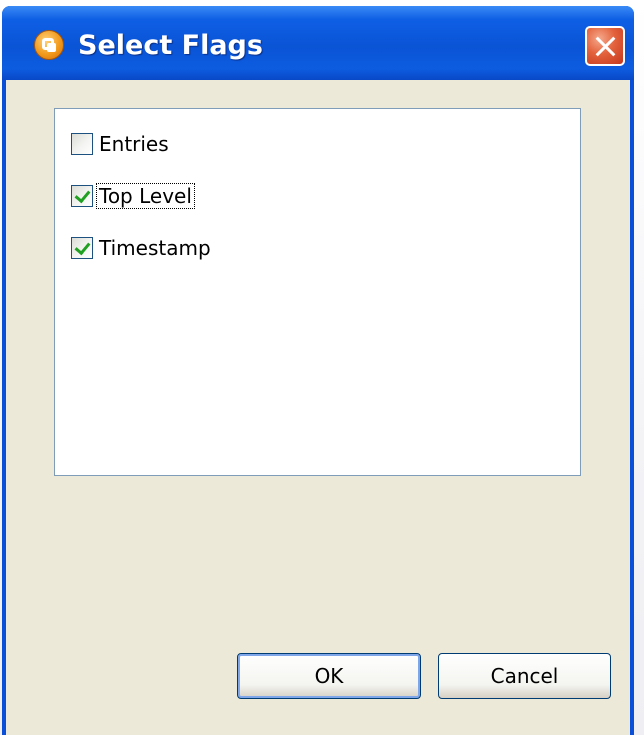 This screenshot has width=644, height=735. Describe the element at coordinates (49, 45) in the screenshot. I see `app-icon` at that location.